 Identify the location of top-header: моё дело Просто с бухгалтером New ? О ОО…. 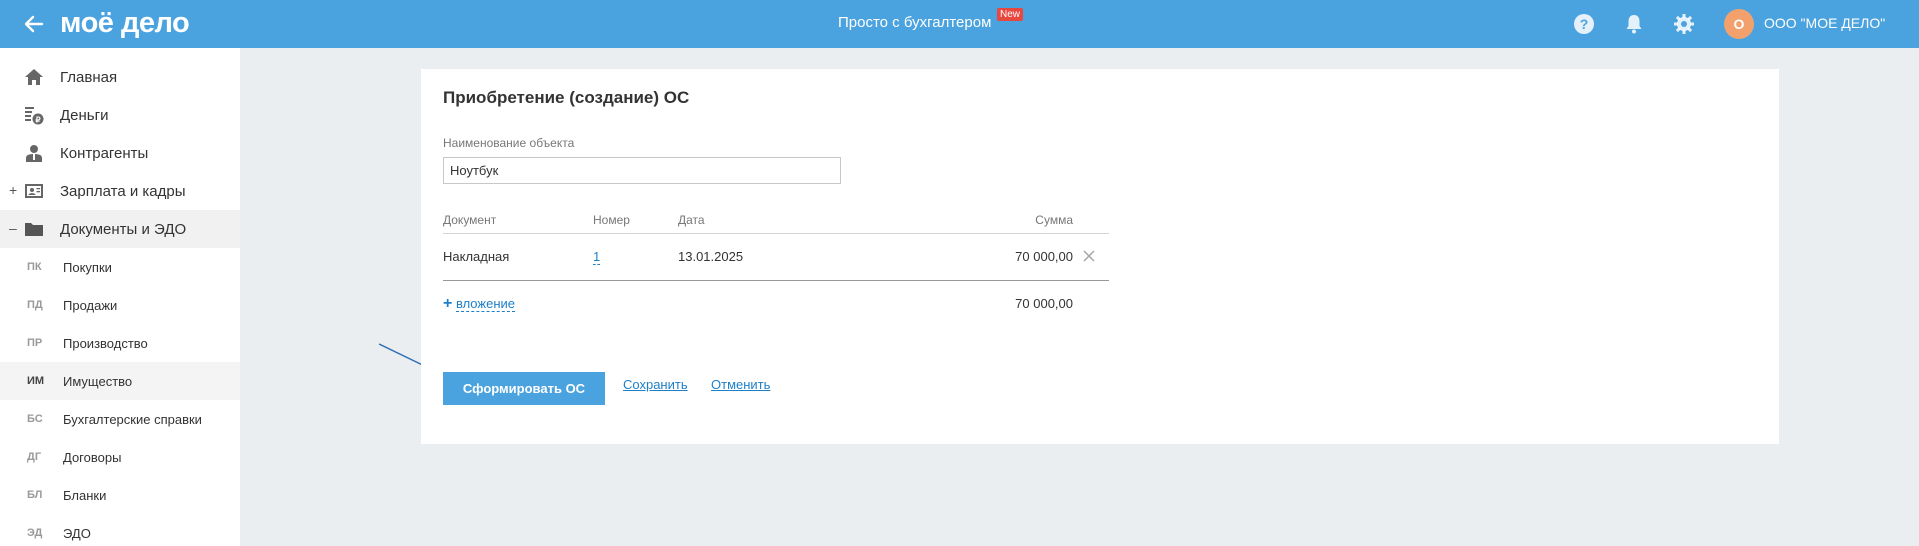
(959, 24).